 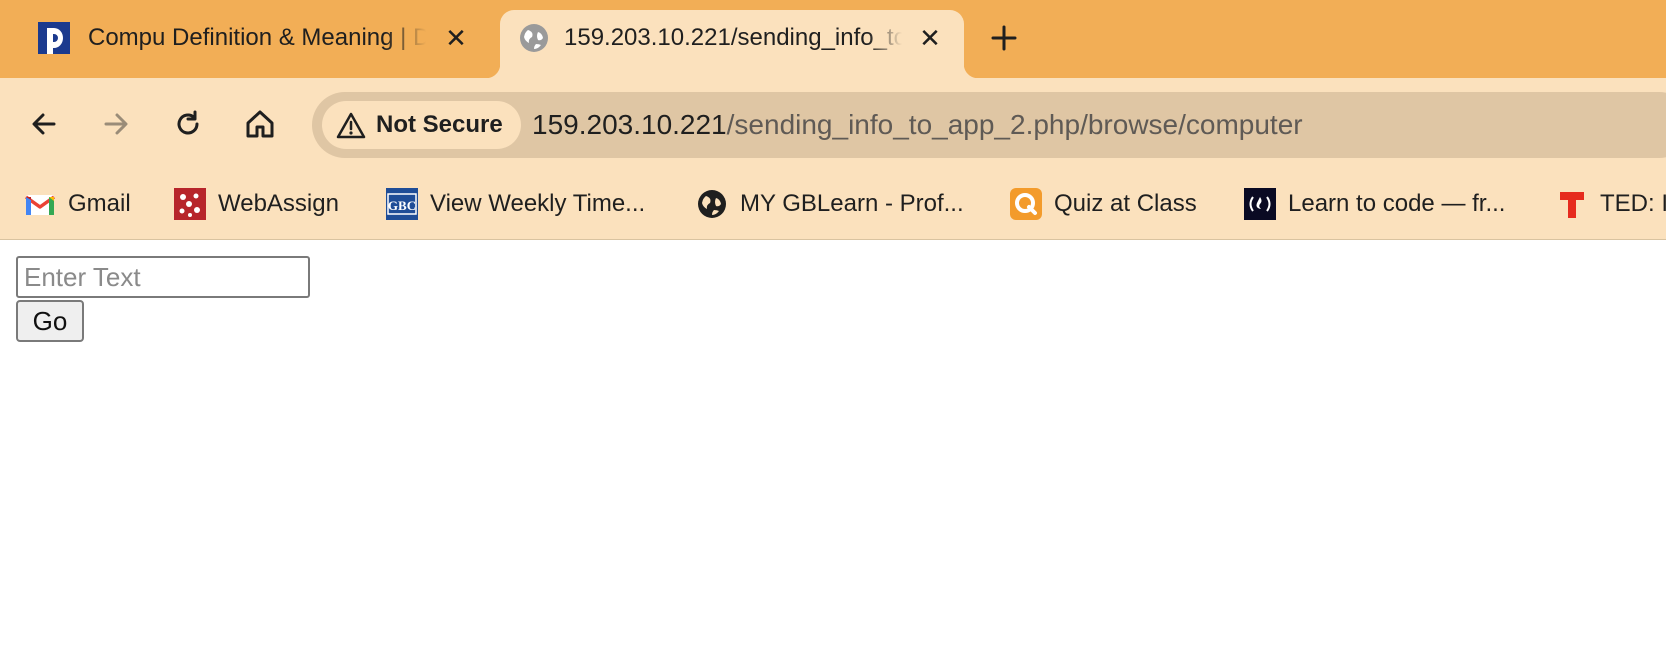 I want to click on bookmark-ted: TED: I, so click(x=1611, y=204).